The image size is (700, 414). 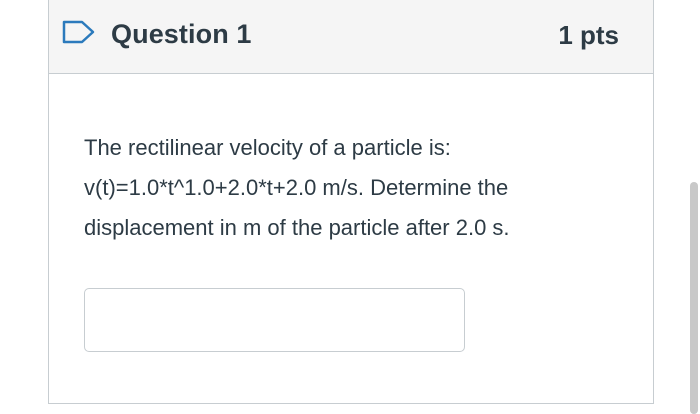 What do you see at coordinates (274, 320) in the screenshot?
I see `answer-input` at bounding box center [274, 320].